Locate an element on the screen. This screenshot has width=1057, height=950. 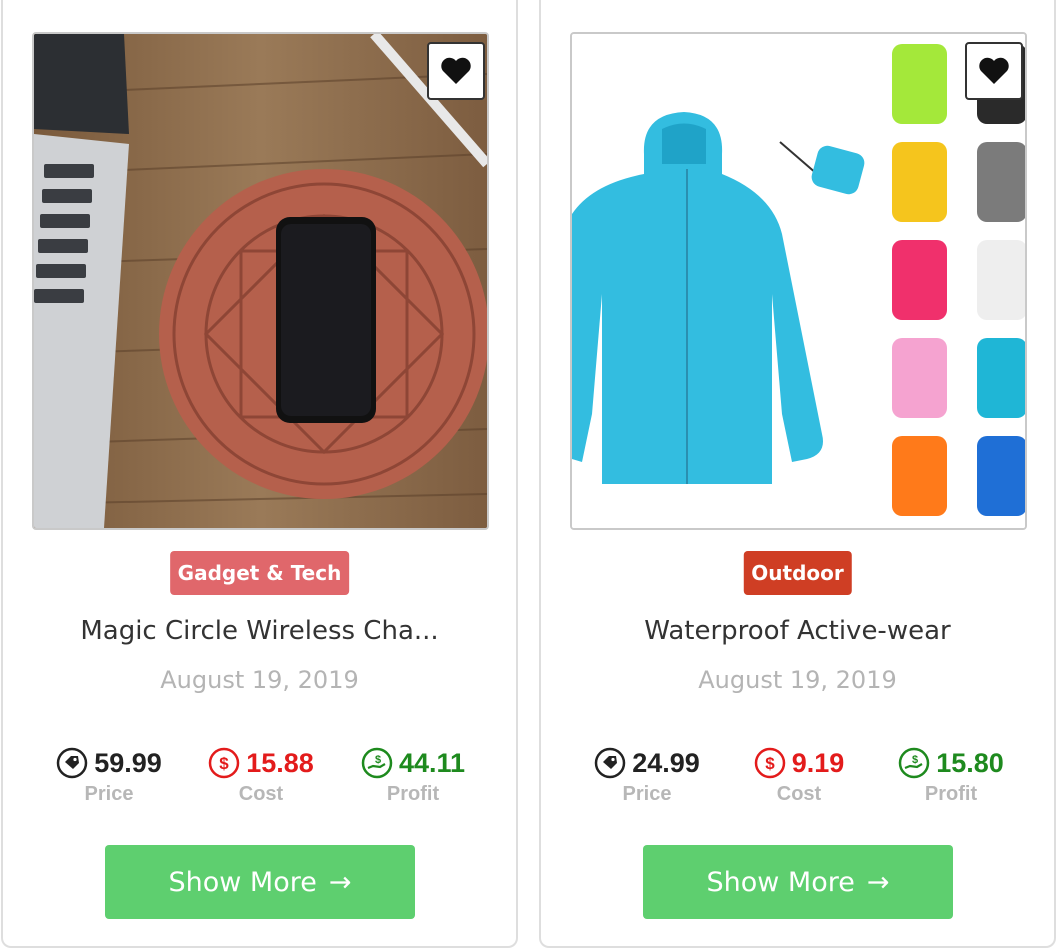
product-stats: 59.99 Price $ 15.88 Cost $ 44.11 Profit is located at coordinates (259, 780).